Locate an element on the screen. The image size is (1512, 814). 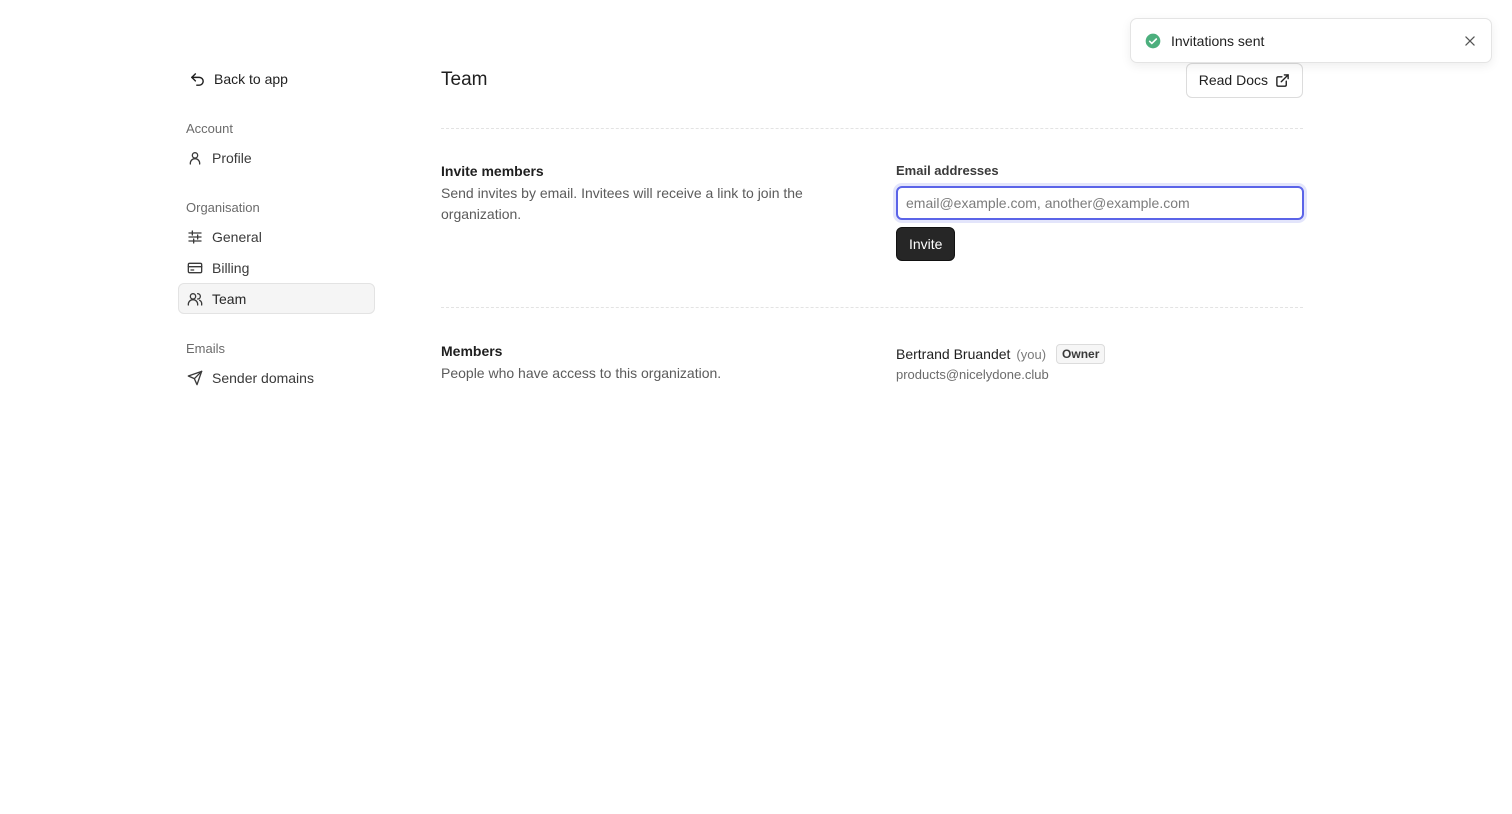
toast-notification: Invitations sent is located at coordinates (1311, 40).